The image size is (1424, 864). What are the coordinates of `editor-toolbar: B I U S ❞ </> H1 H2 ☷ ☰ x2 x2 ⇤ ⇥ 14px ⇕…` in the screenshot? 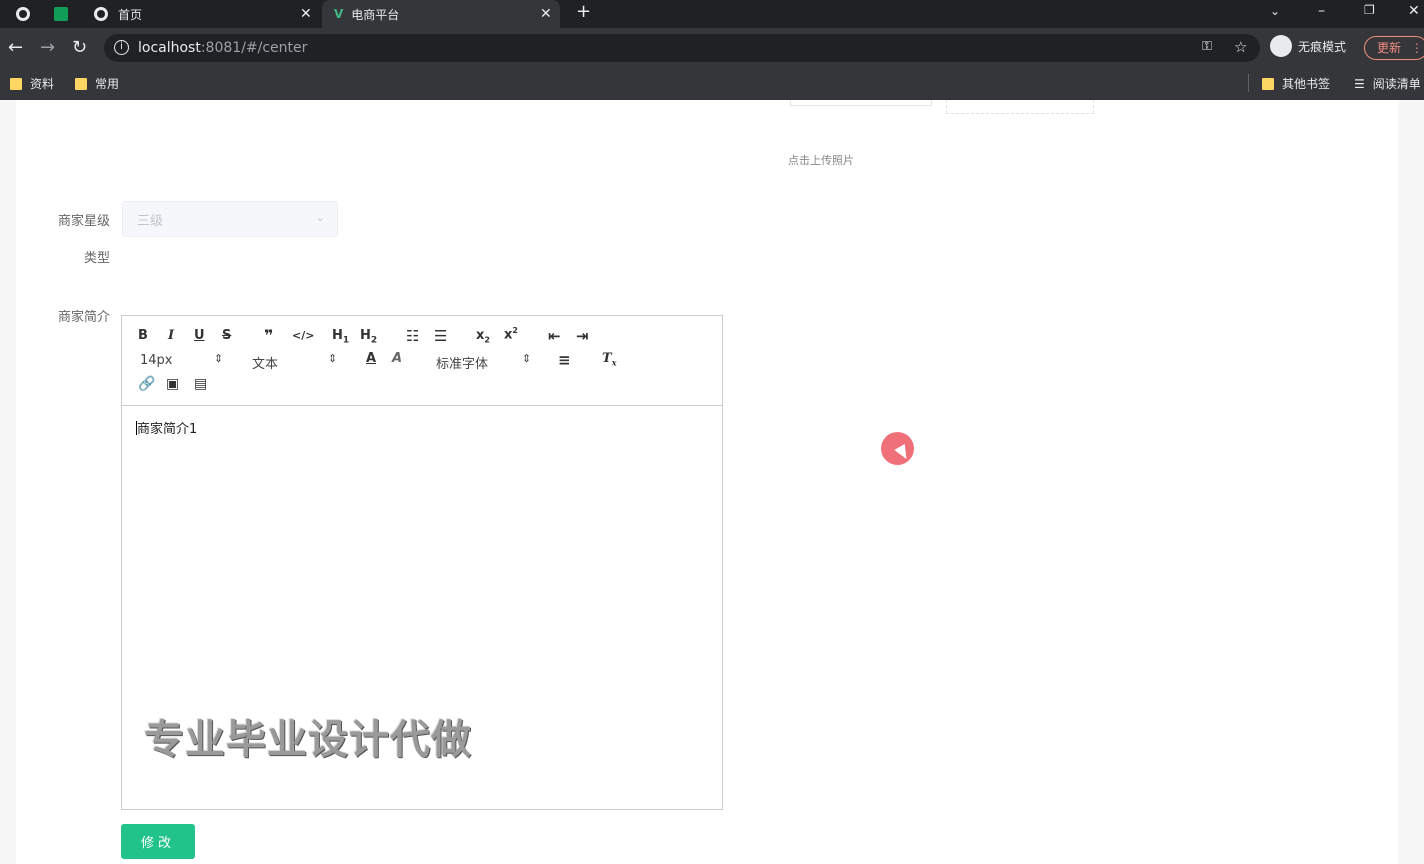 It's located at (422, 361).